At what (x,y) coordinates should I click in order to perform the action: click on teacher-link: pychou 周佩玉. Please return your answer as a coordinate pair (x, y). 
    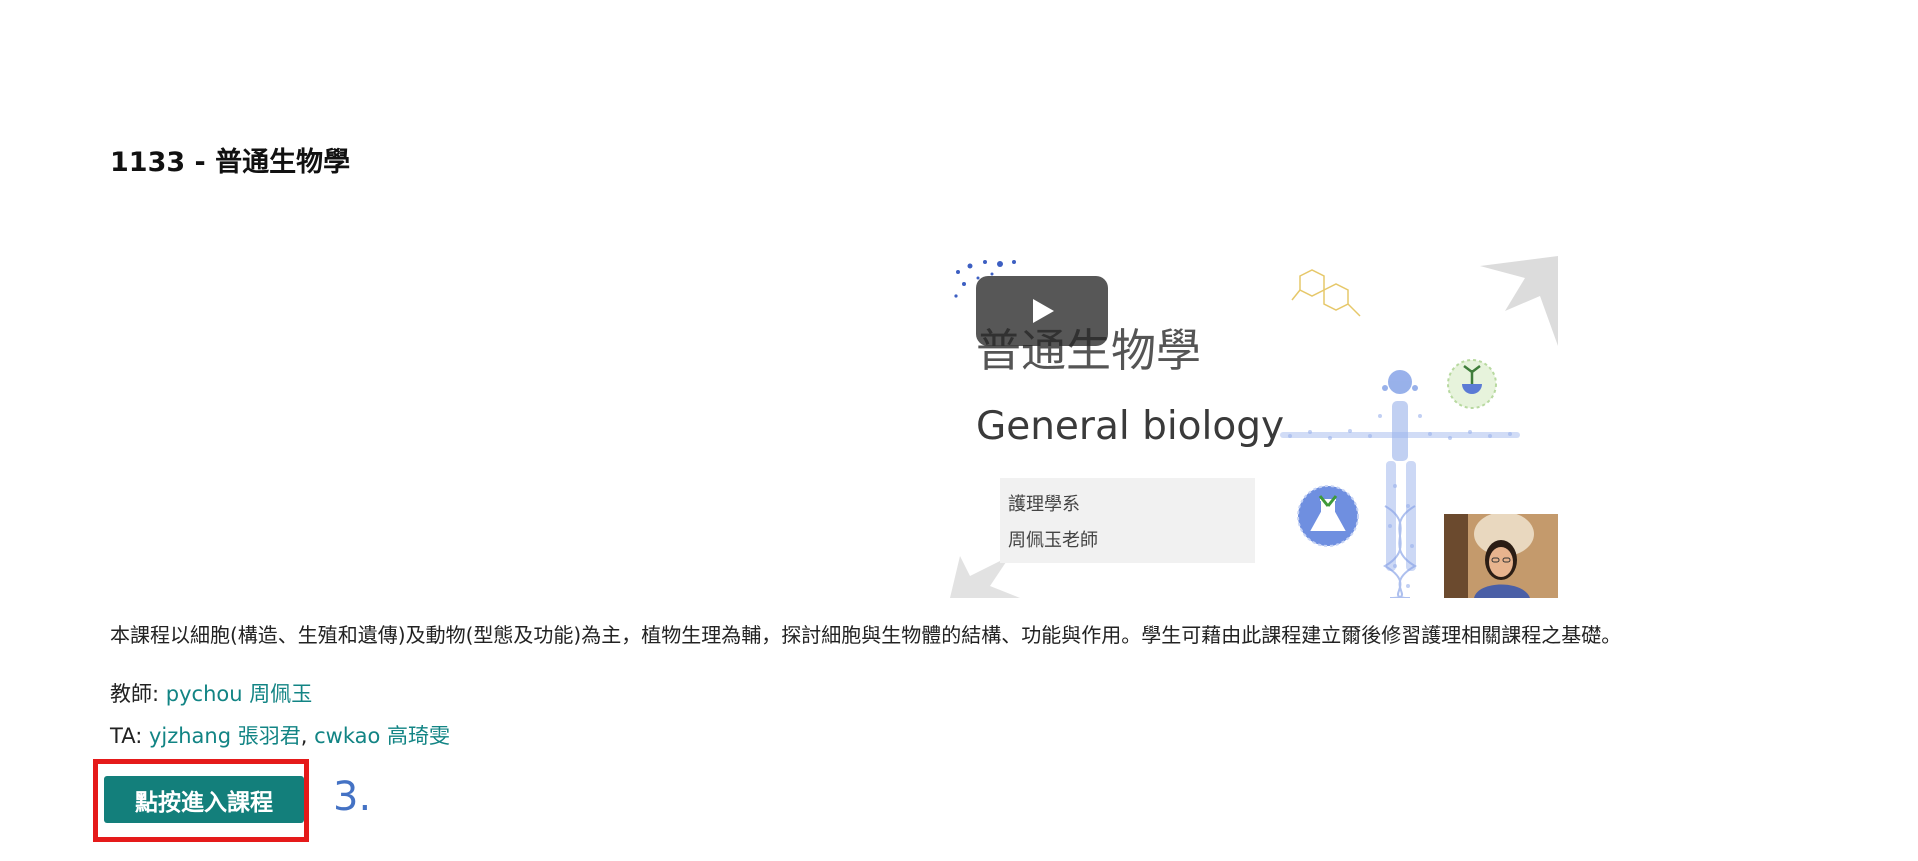
    Looking at the image, I should click on (239, 694).